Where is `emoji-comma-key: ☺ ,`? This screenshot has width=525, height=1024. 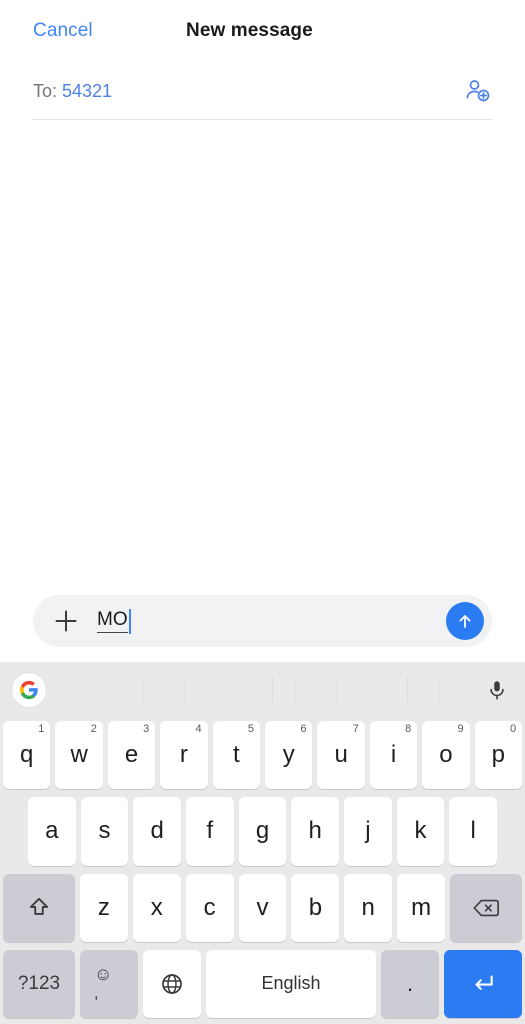
emoji-comma-key: ☺ , is located at coordinates (109, 983).